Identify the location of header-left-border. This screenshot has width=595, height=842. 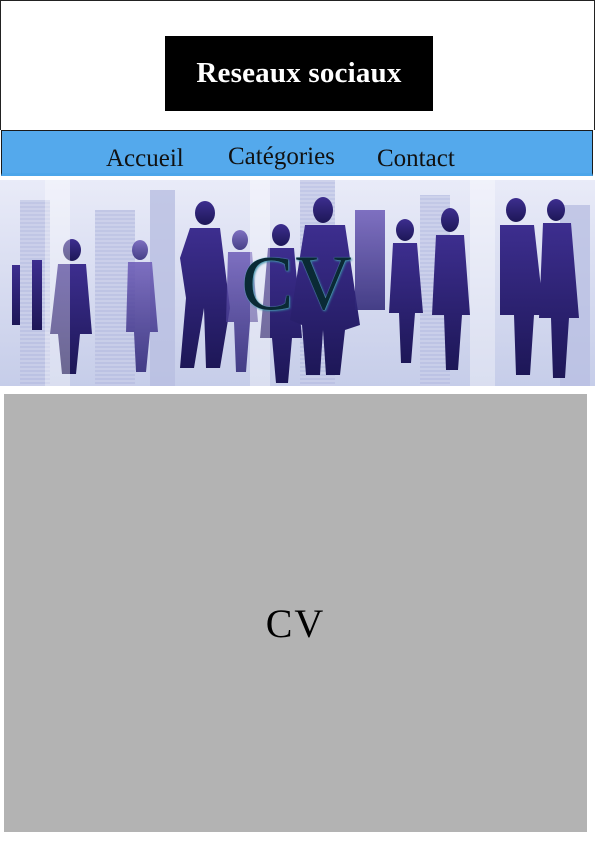
(0, 65).